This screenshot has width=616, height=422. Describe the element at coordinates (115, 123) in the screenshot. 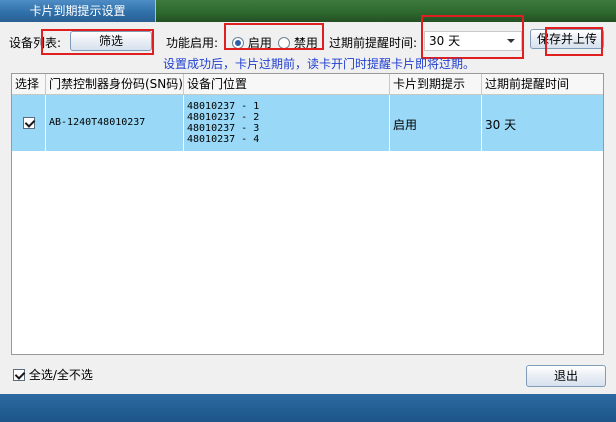

I see `row-sn: AB-1240T48010237` at that location.